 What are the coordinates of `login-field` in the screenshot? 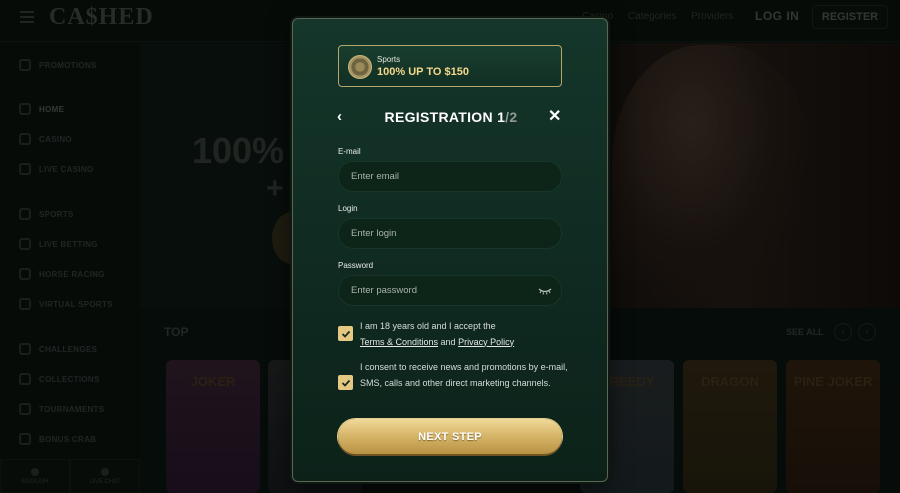 It's located at (450, 233).